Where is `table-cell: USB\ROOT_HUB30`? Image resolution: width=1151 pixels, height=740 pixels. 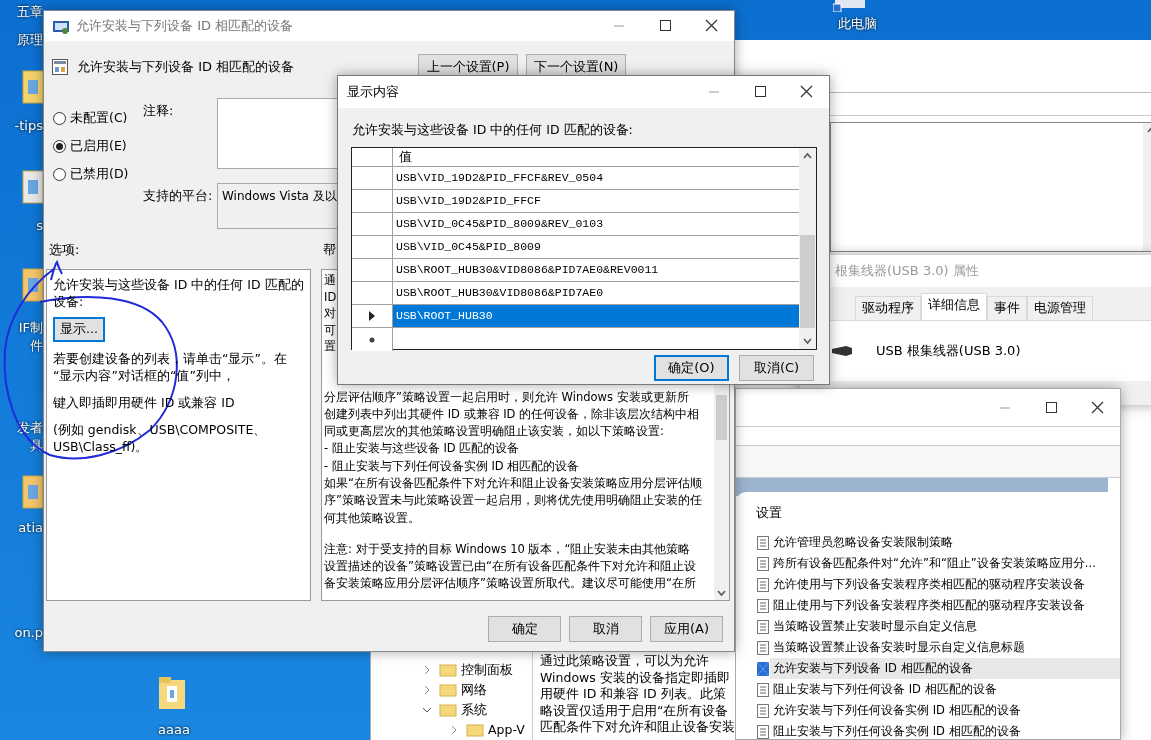
table-cell: USB\ROOT_HUB30 is located at coordinates (596, 316).